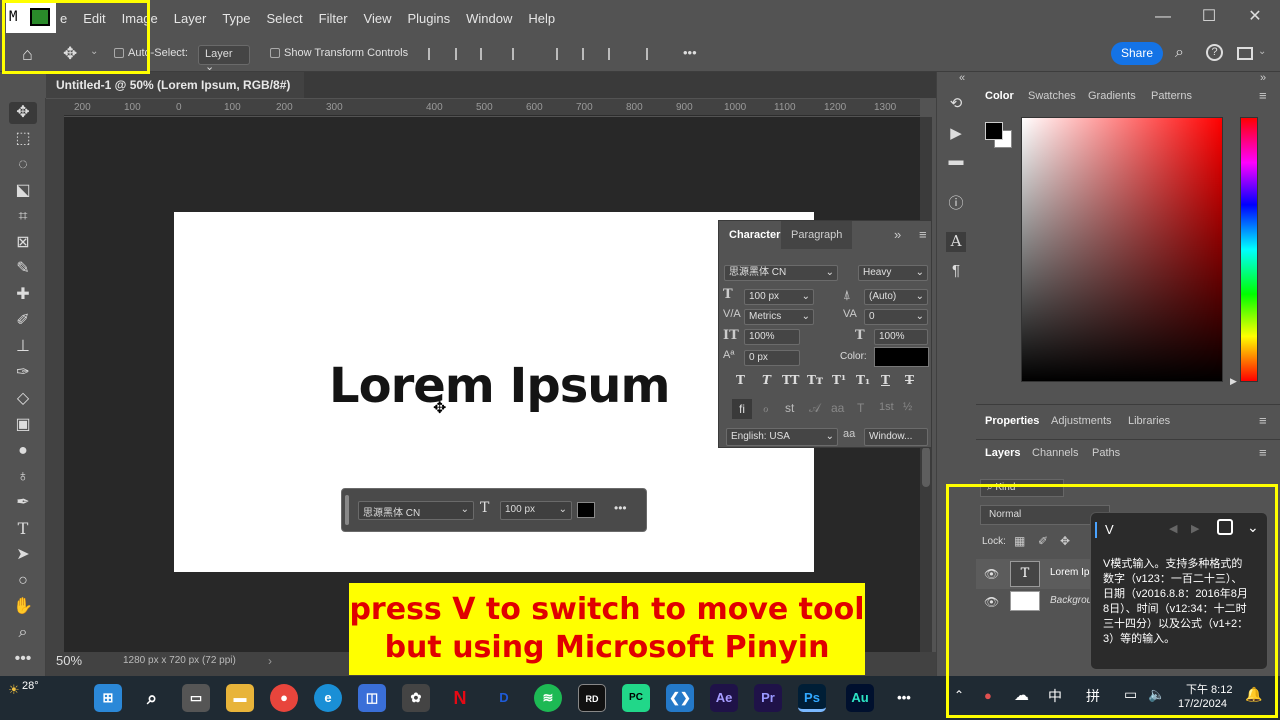 The image size is (1280, 720). What do you see at coordinates (1081, 421) in the screenshot?
I see `tab-adjustments: Adjustments` at bounding box center [1081, 421].